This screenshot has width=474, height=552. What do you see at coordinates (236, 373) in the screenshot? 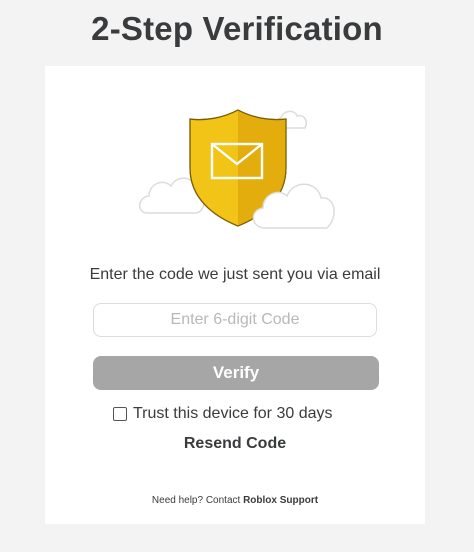
I see `verify-button: Verify` at bounding box center [236, 373].